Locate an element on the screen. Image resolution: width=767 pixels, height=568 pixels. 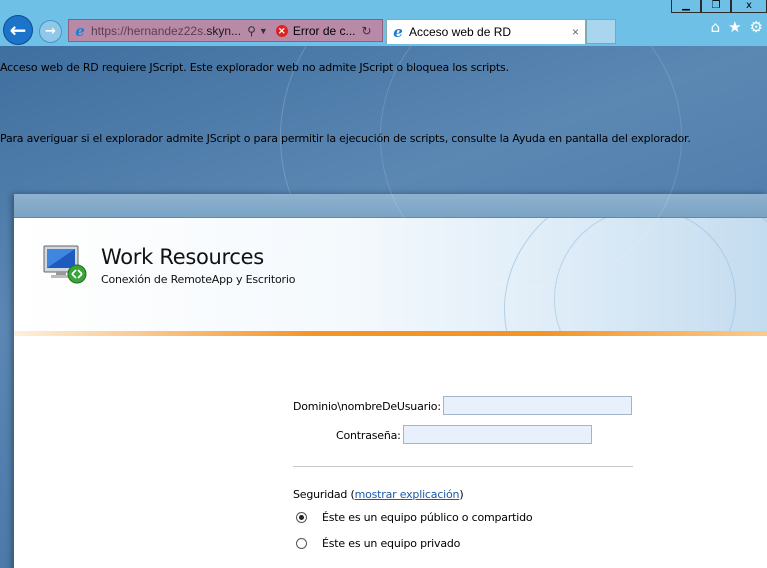
arrow-left-icon: ← is located at coordinates (18, 30).